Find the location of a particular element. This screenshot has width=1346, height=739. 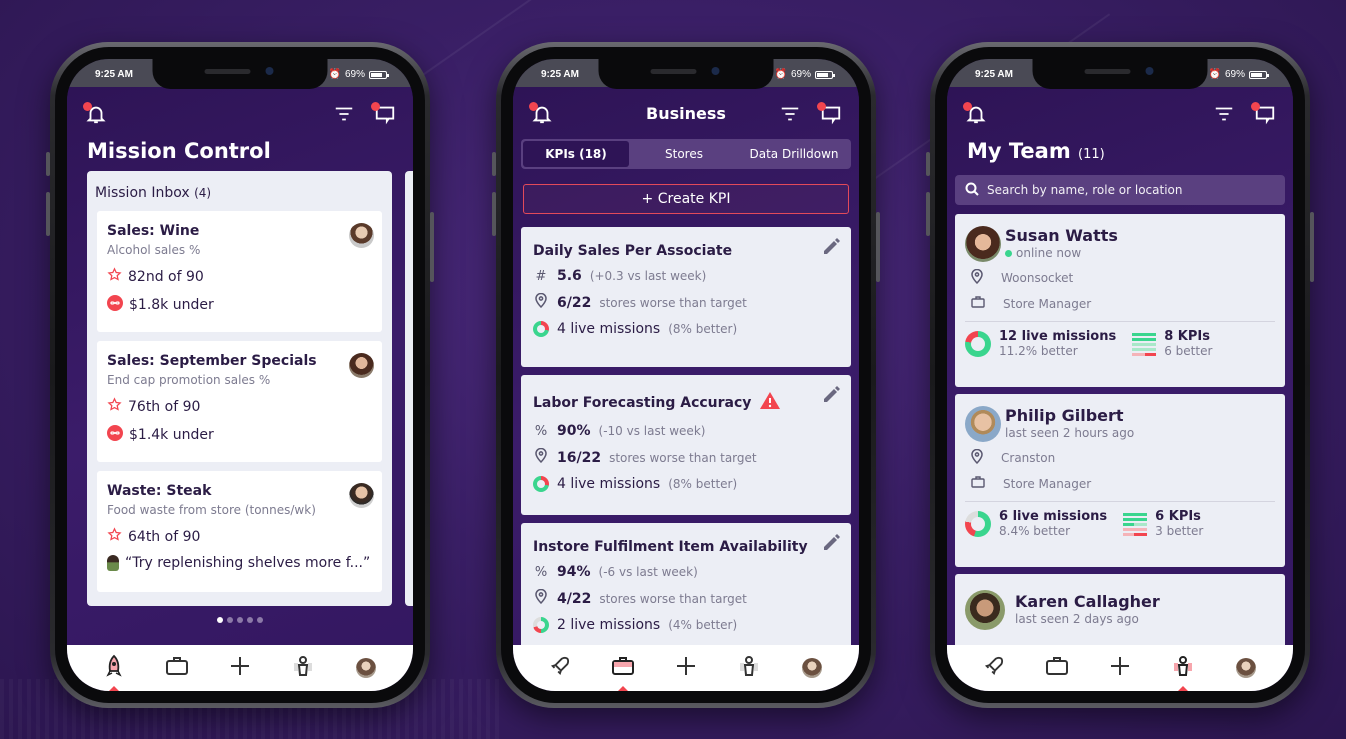

member-location: Woonsocket is located at coordinates (1037, 278).